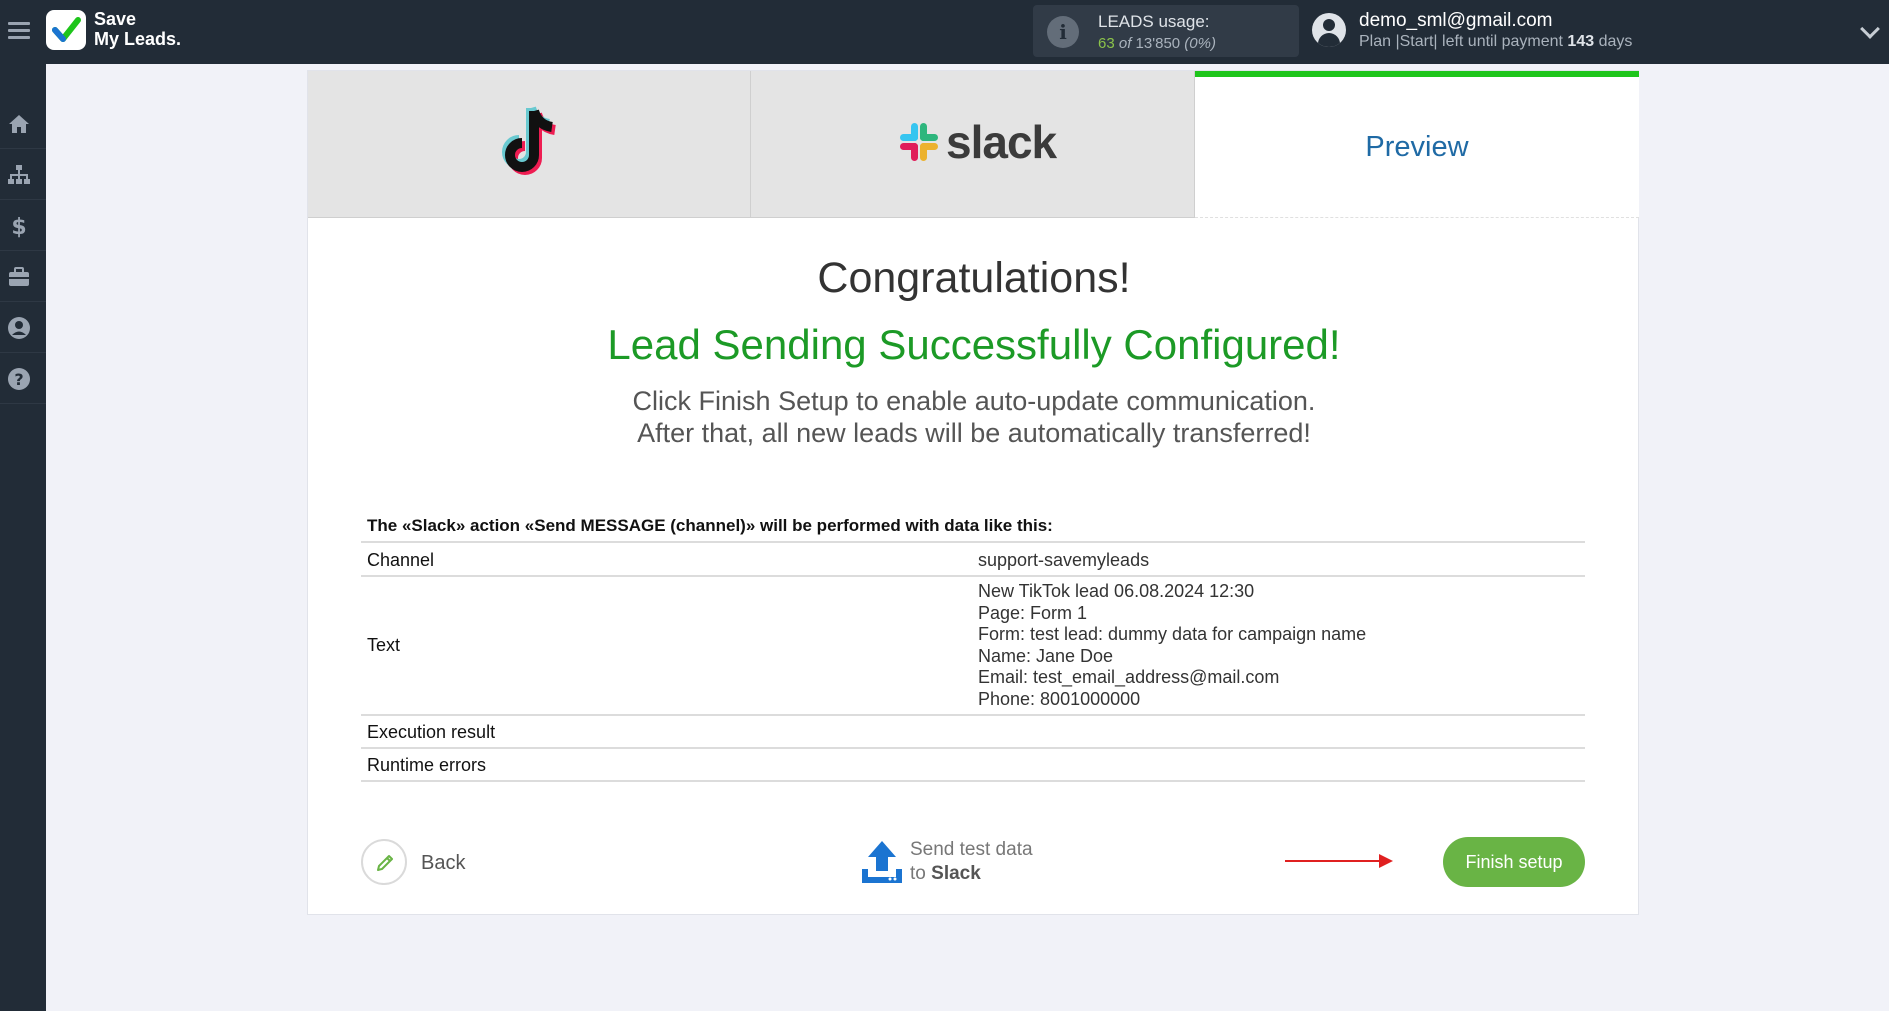  I want to click on back-label: Back, so click(443, 863).